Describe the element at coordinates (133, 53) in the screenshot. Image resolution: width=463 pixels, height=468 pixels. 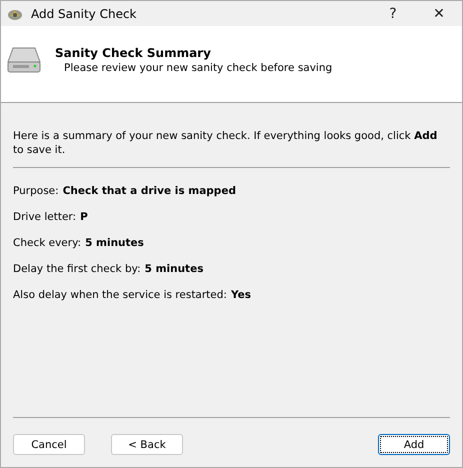
I see `header-title: Sanity Check Summary` at that location.